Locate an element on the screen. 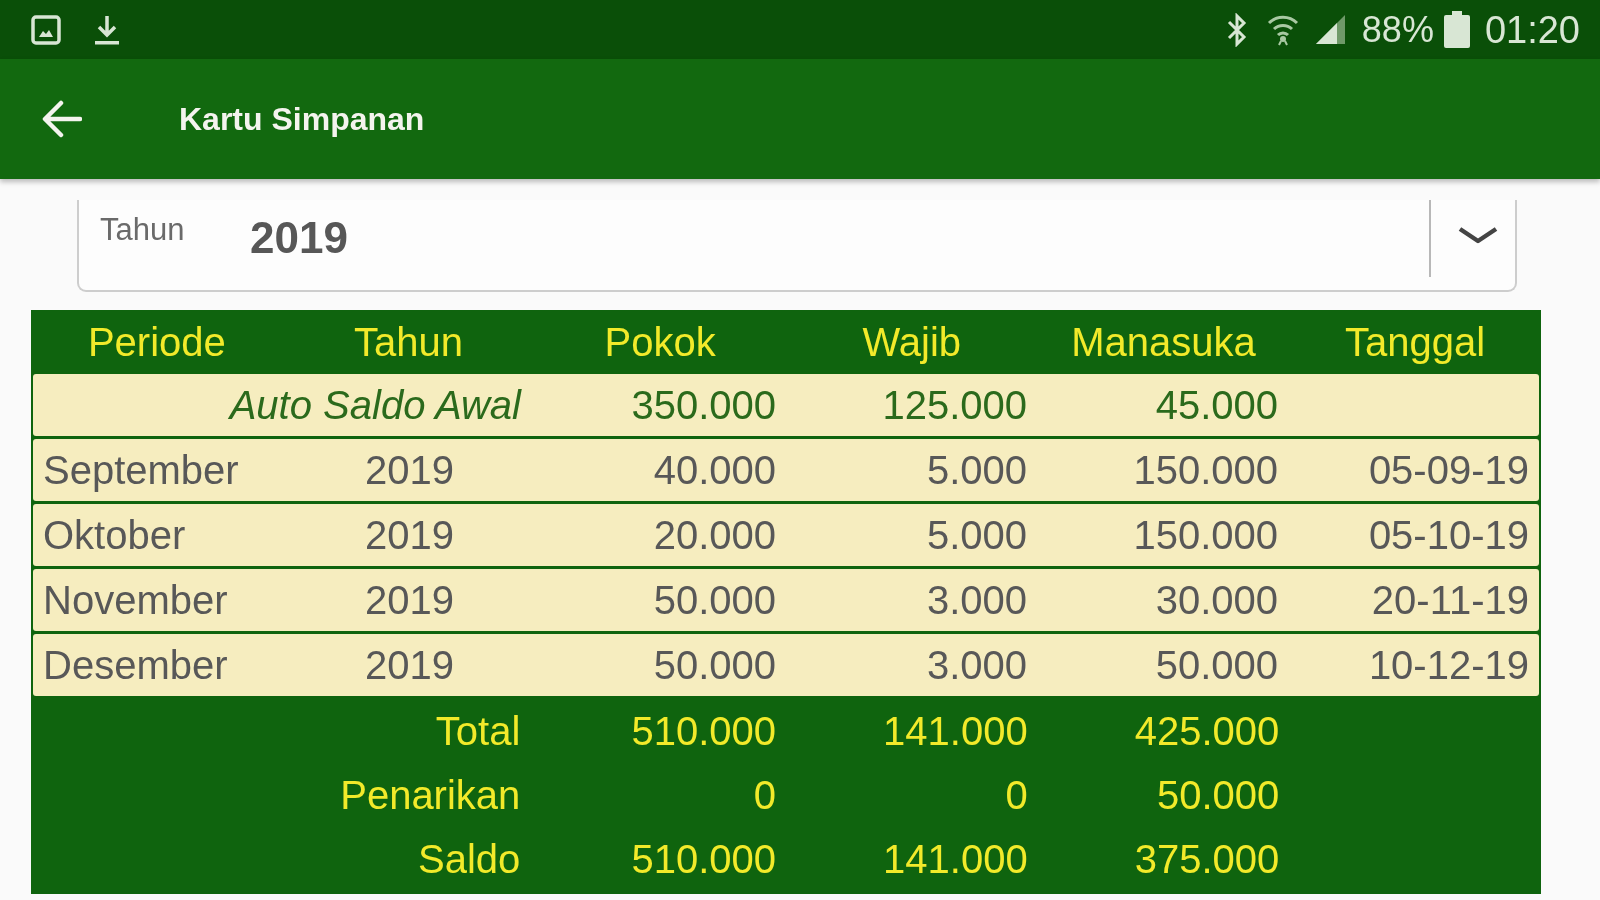 The width and height of the screenshot is (1600, 900). signal-icon is located at coordinates (1330, 29).